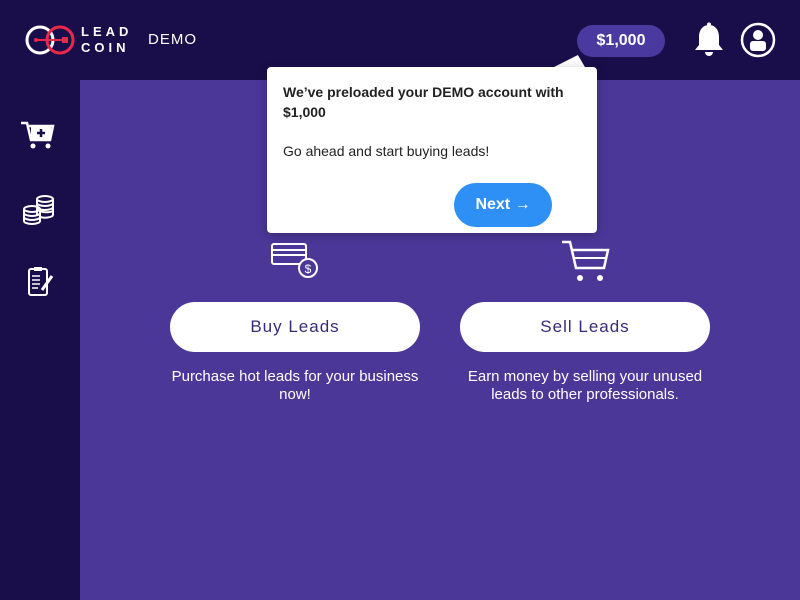 The width and height of the screenshot is (800, 600). What do you see at coordinates (621, 41) in the screenshot?
I see `balance-badge: $1,000` at bounding box center [621, 41].